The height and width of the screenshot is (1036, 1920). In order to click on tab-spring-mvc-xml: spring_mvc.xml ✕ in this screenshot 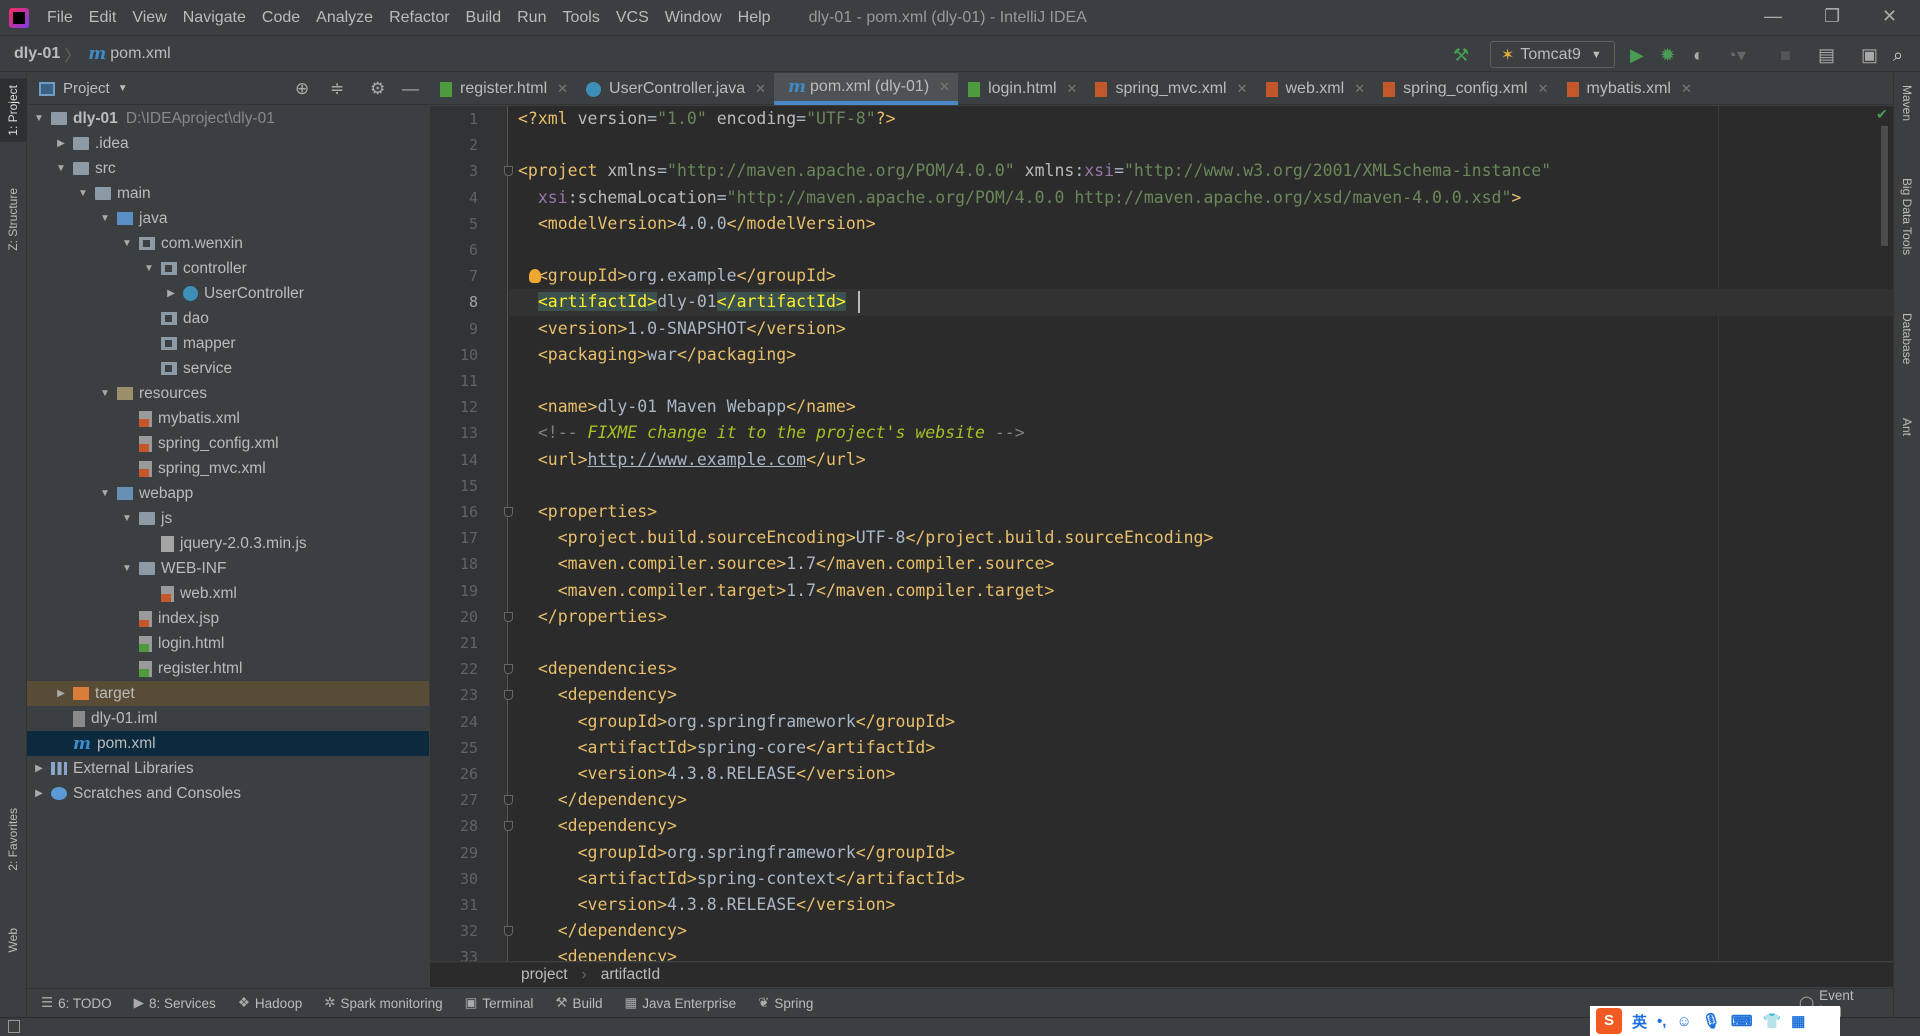, I will do `click(1170, 89)`.